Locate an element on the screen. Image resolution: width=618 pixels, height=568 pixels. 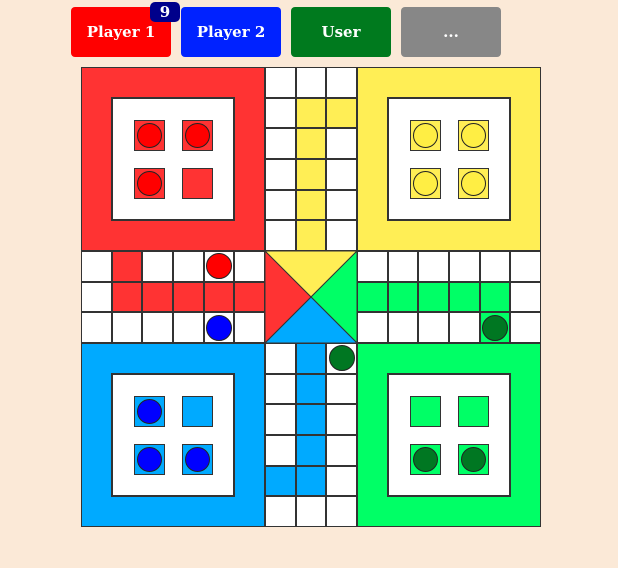
player-2-label: Player 2 is located at coordinates (231, 32).